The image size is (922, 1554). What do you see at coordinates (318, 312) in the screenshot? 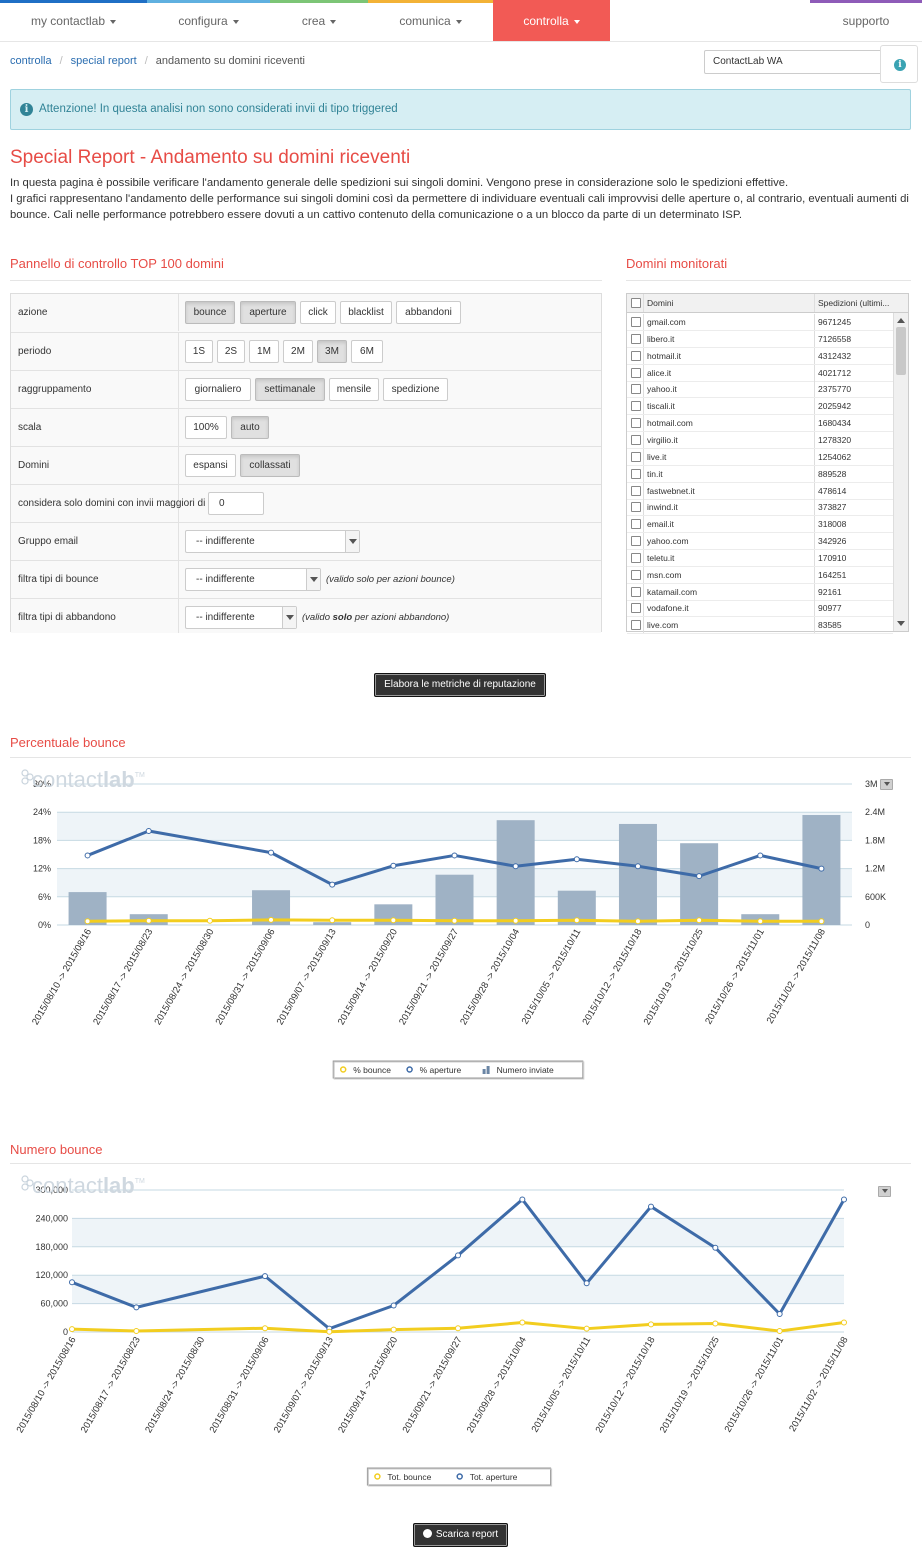
I see `action-click-button: click` at bounding box center [318, 312].